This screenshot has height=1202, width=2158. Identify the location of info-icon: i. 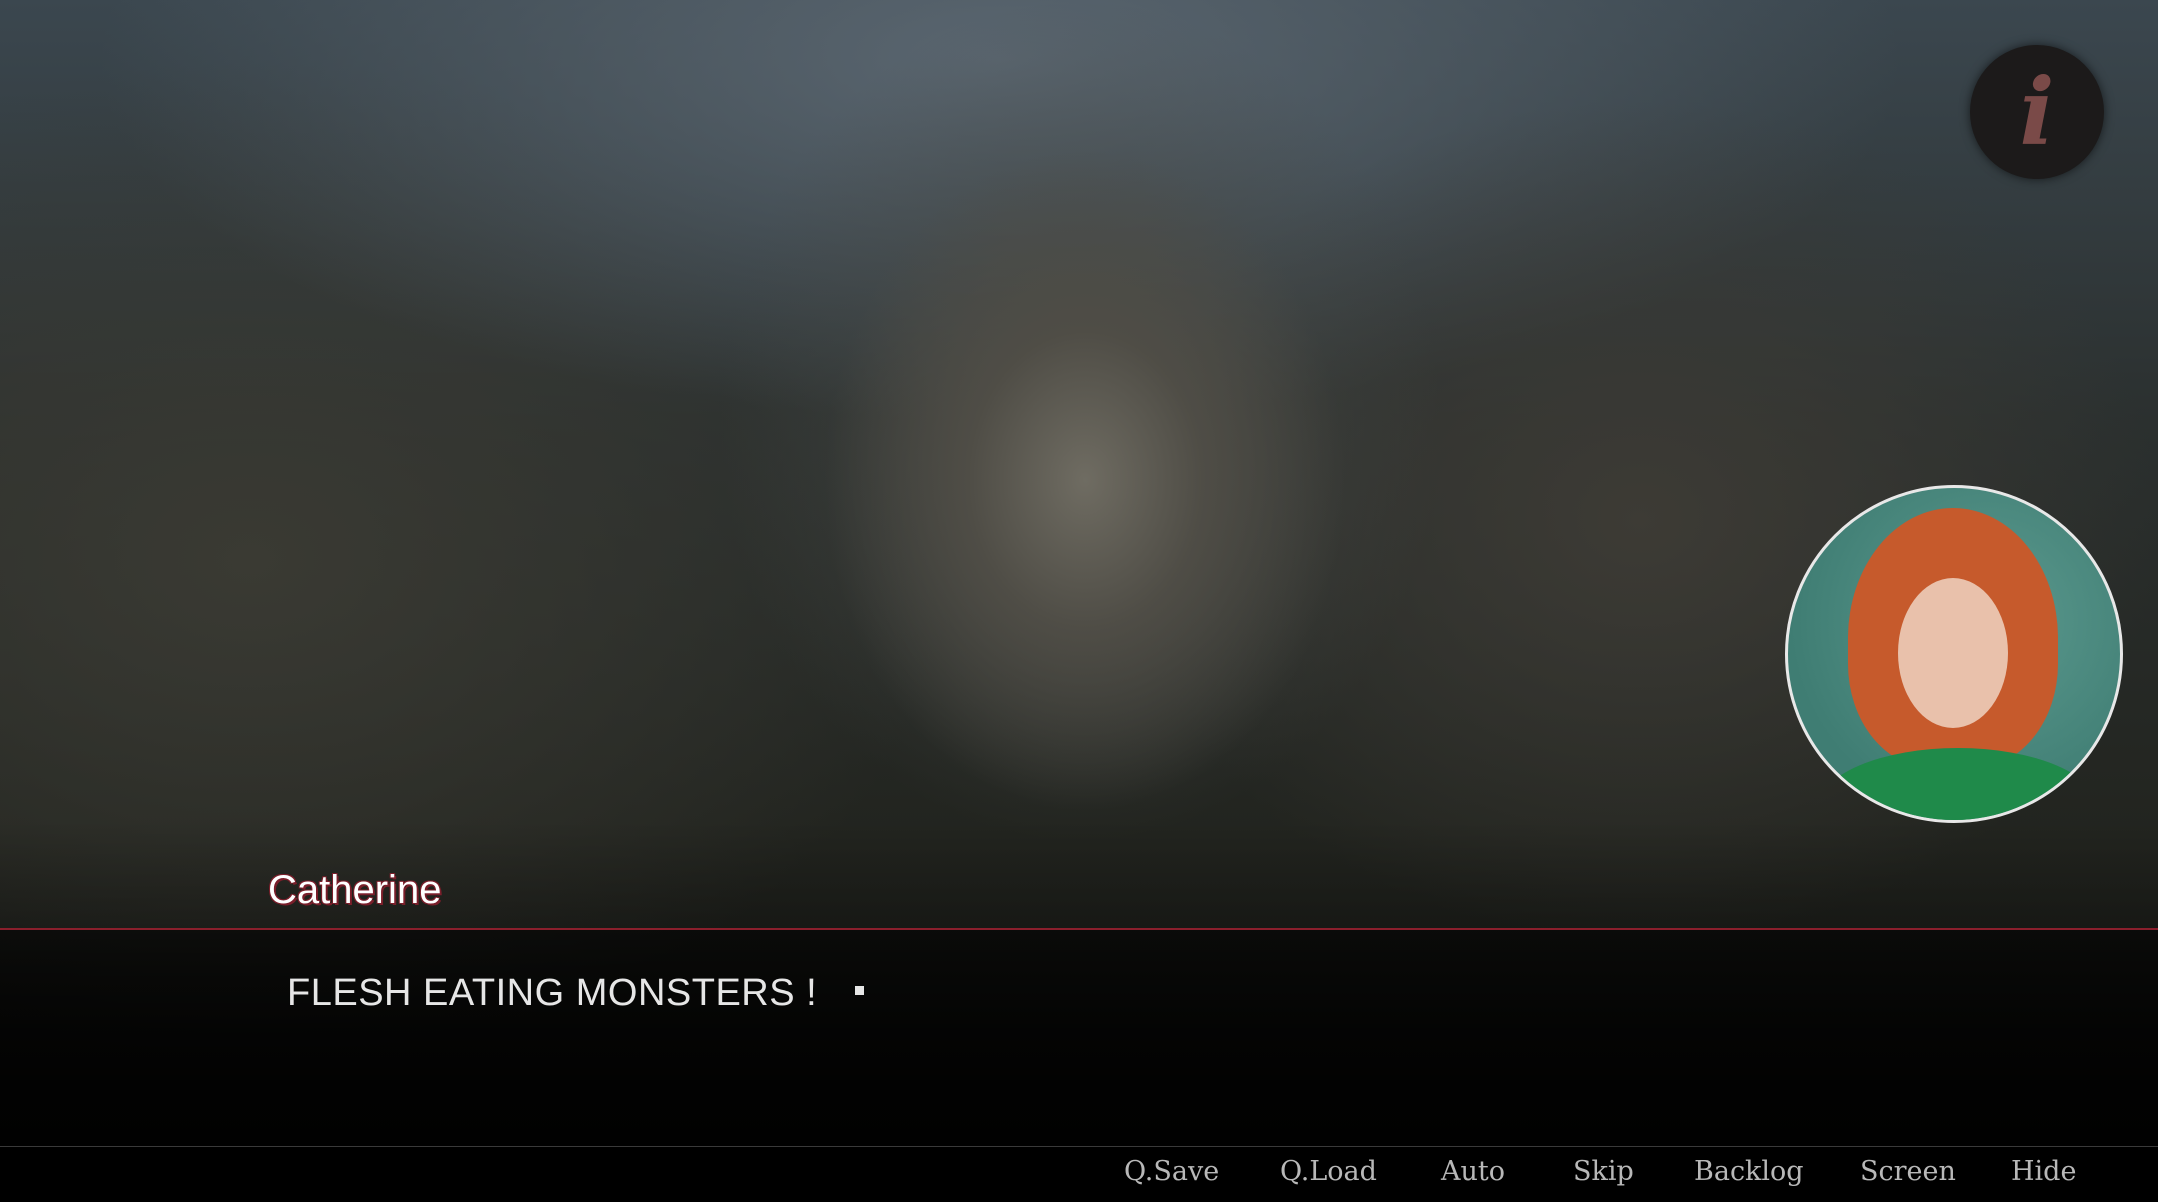
(2037, 112).